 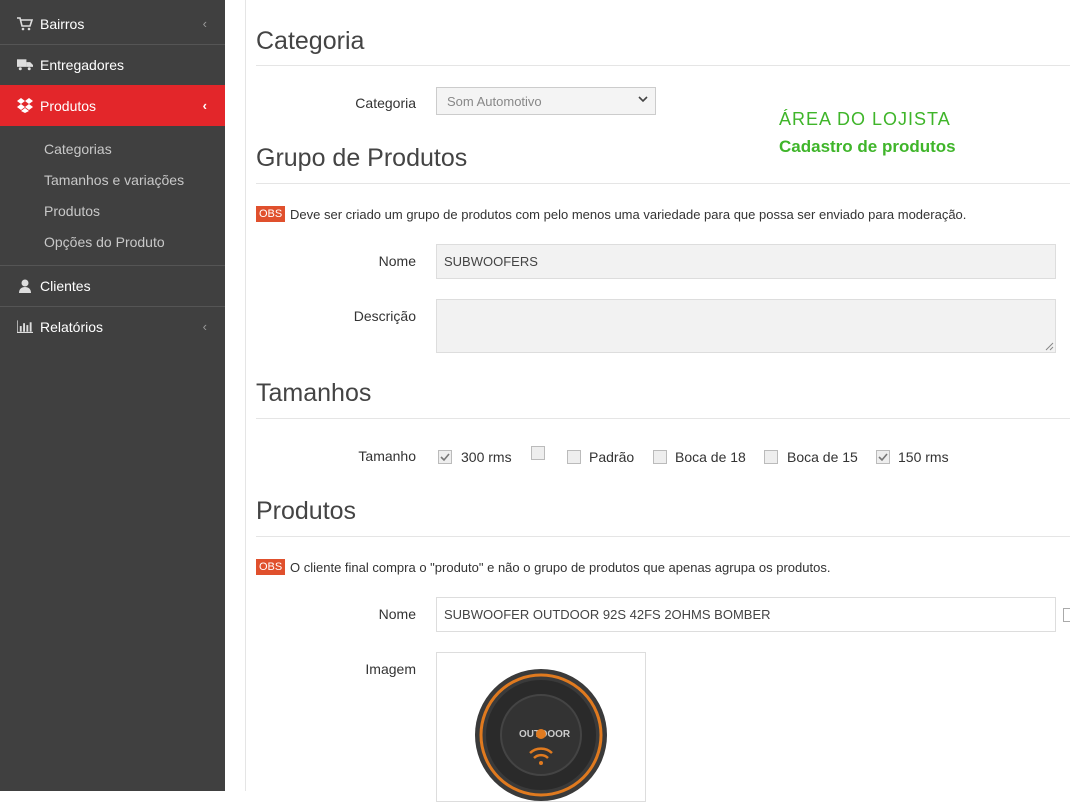 What do you see at coordinates (112, 23) in the screenshot?
I see `sidebar-item-bairros: Bairros ‹` at bounding box center [112, 23].